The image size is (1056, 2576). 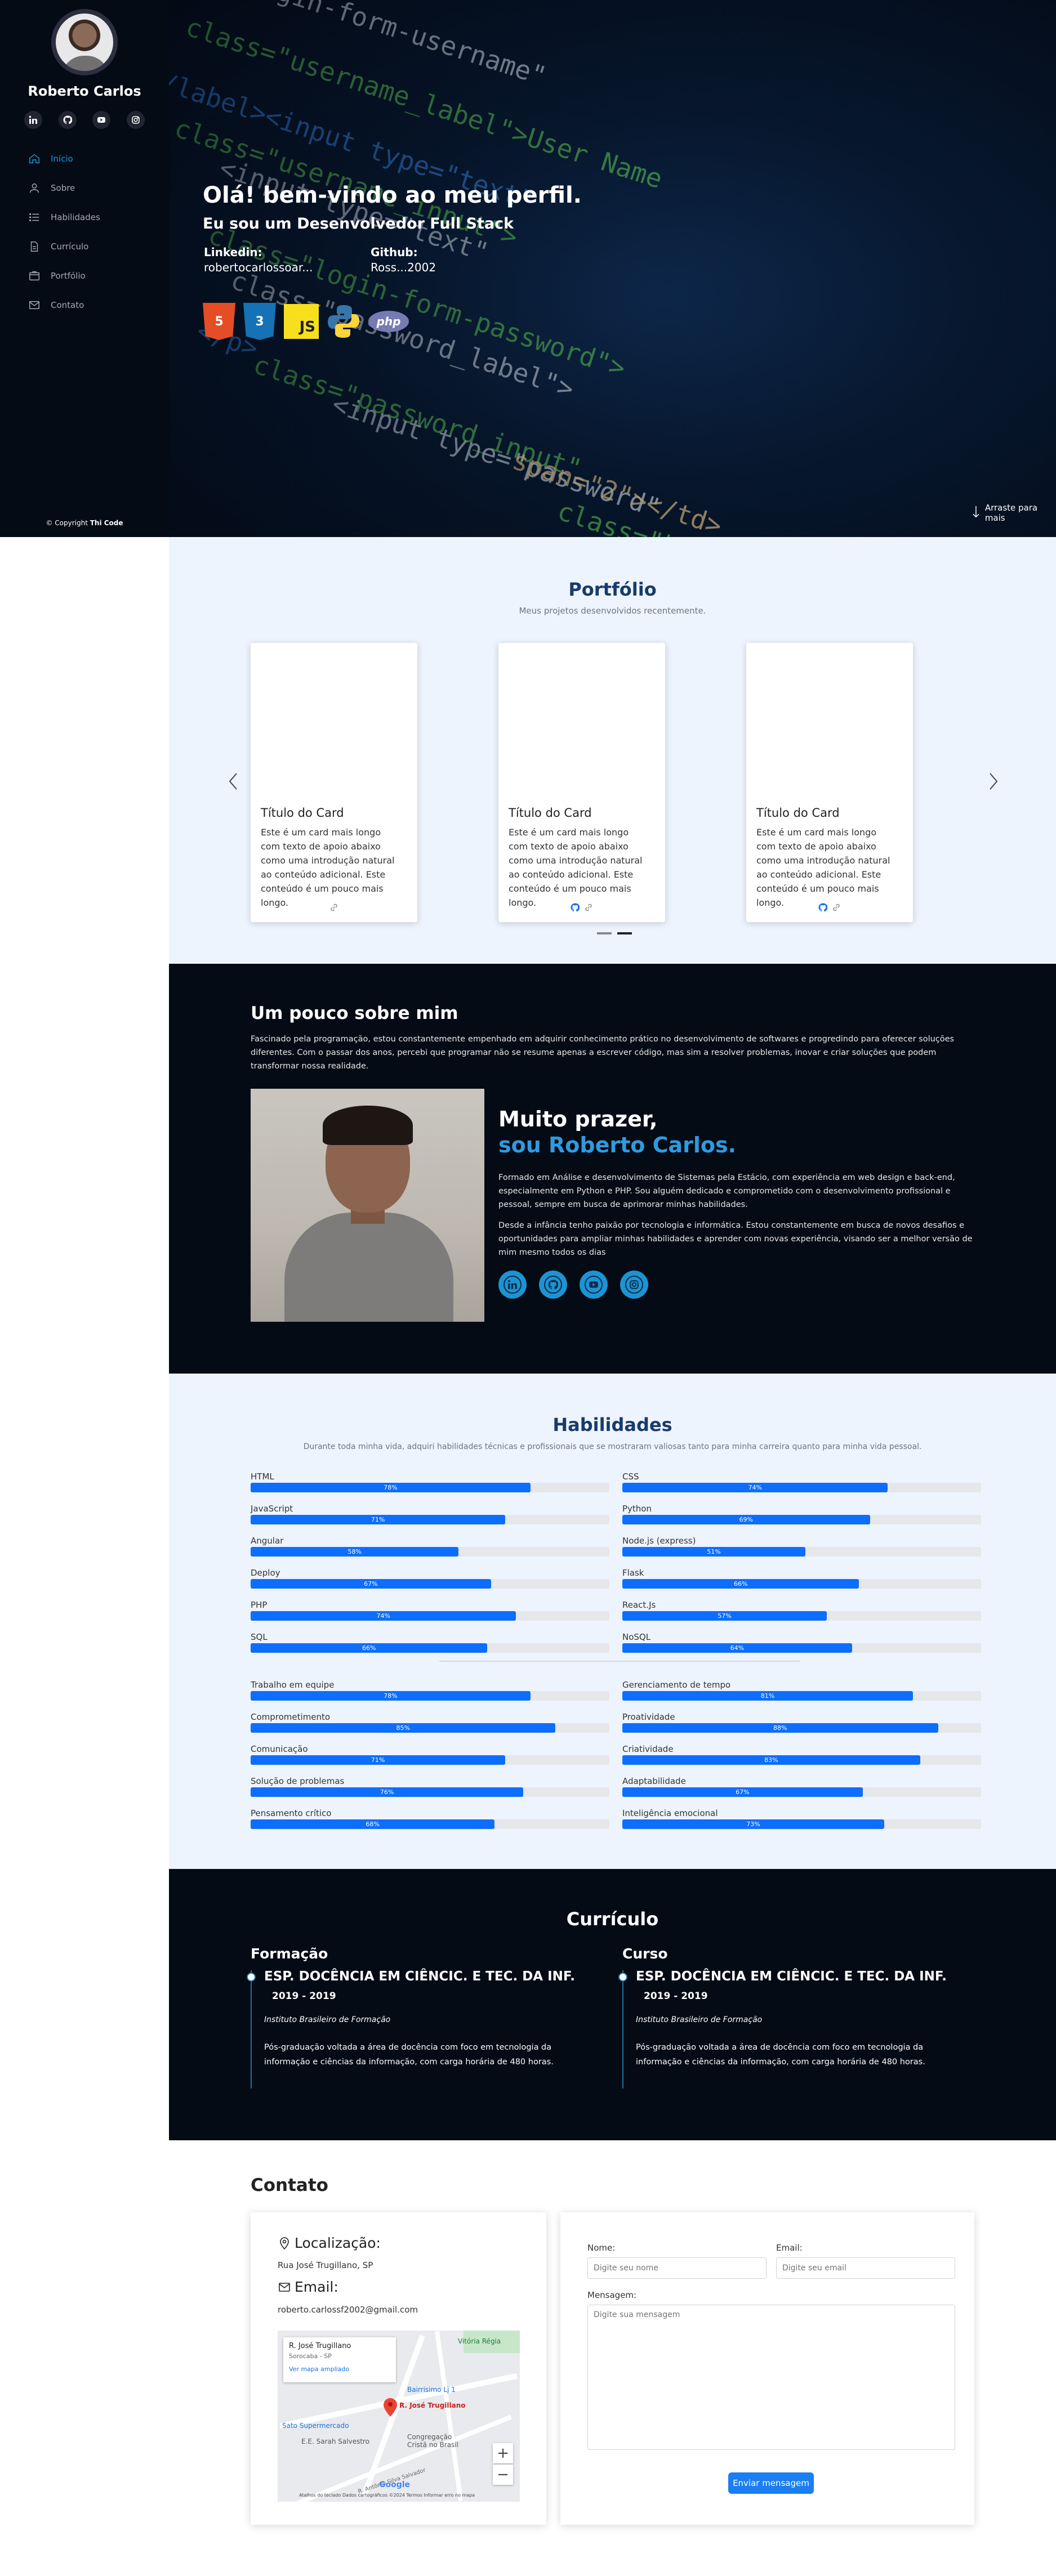 What do you see at coordinates (291, 1813) in the screenshot?
I see `skill-name: Pensamento crítico` at bounding box center [291, 1813].